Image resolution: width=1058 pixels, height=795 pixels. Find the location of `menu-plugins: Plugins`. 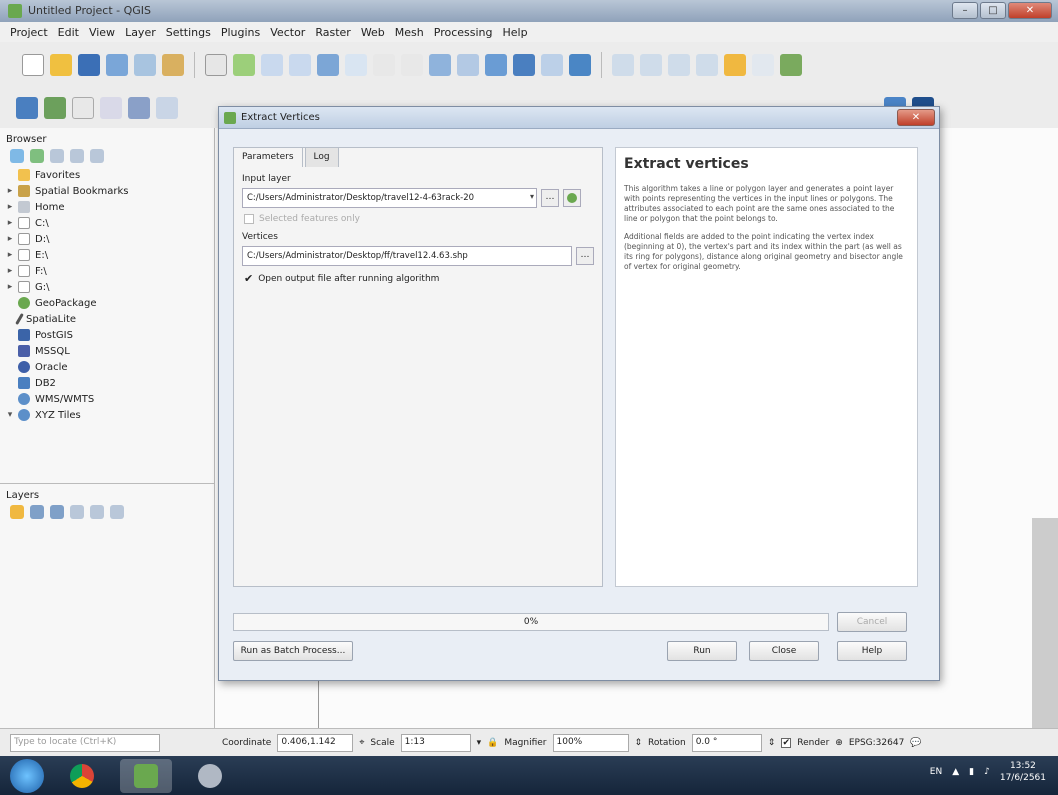

menu-plugins: Plugins is located at coordinates (240, 32).